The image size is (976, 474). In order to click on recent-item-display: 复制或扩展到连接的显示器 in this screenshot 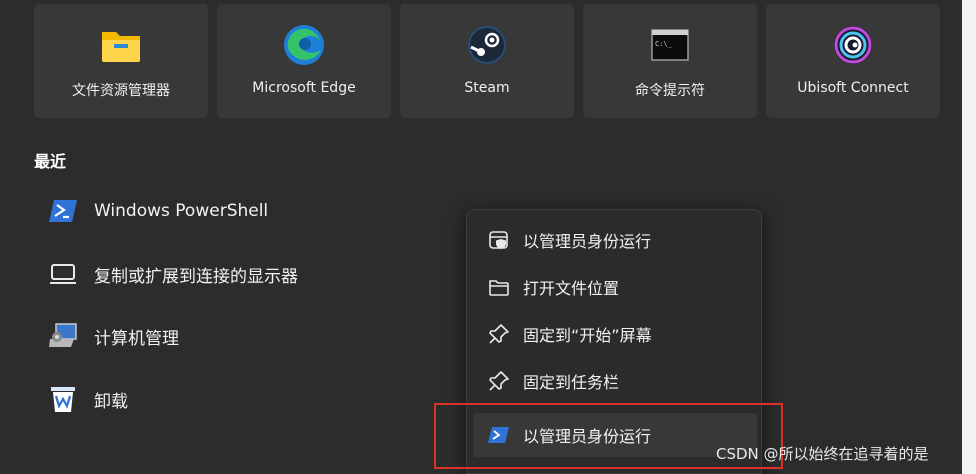, I will do `click(172, 274)`.